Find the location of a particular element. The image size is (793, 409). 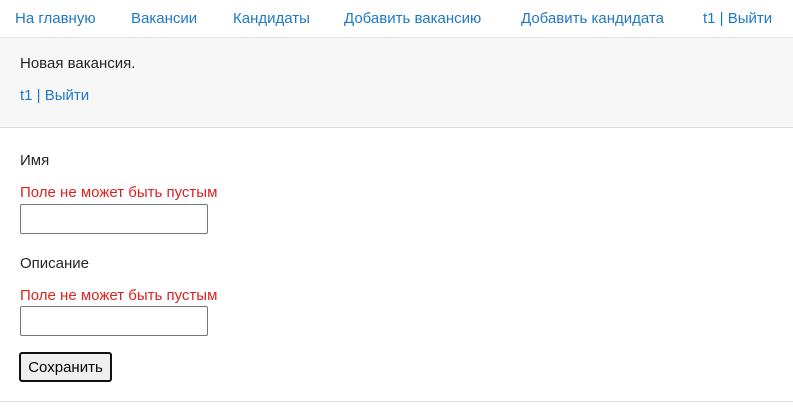

name-label: Имя is located at coordinates (35, 160).